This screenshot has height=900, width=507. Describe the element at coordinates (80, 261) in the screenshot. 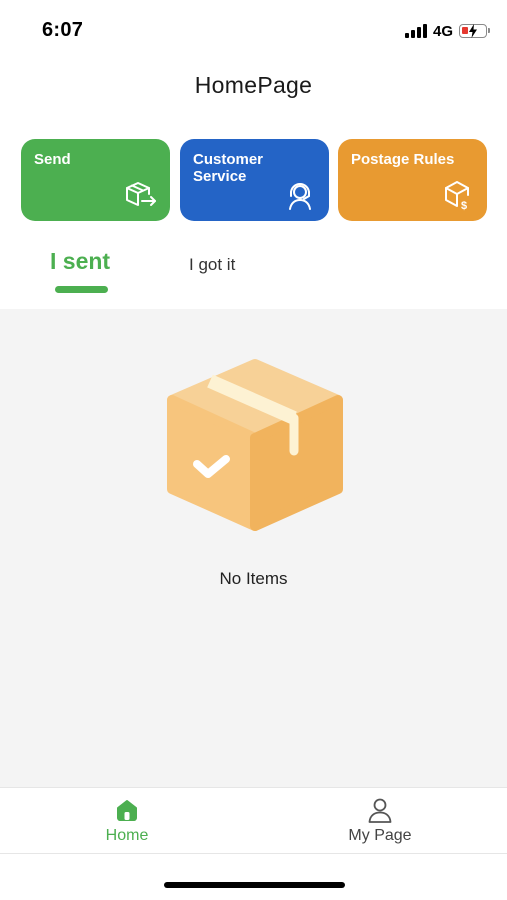

I see `tab-i-sent: I sent` at that location.